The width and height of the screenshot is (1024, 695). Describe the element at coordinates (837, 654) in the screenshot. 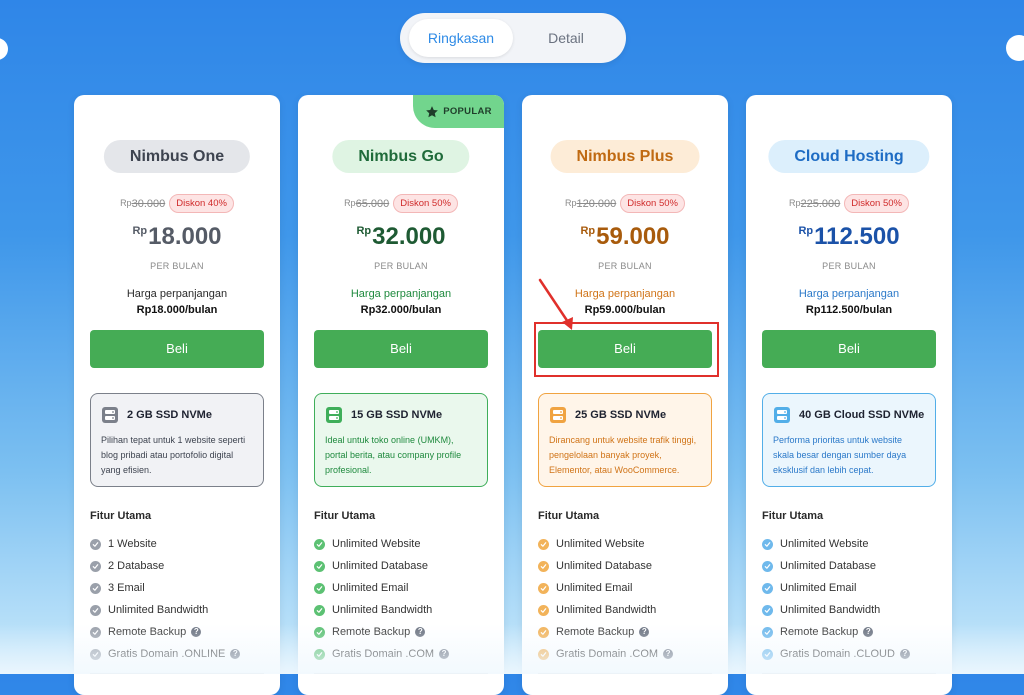

I see `feature-label: Gratis Domain .CLOUD` at that location.